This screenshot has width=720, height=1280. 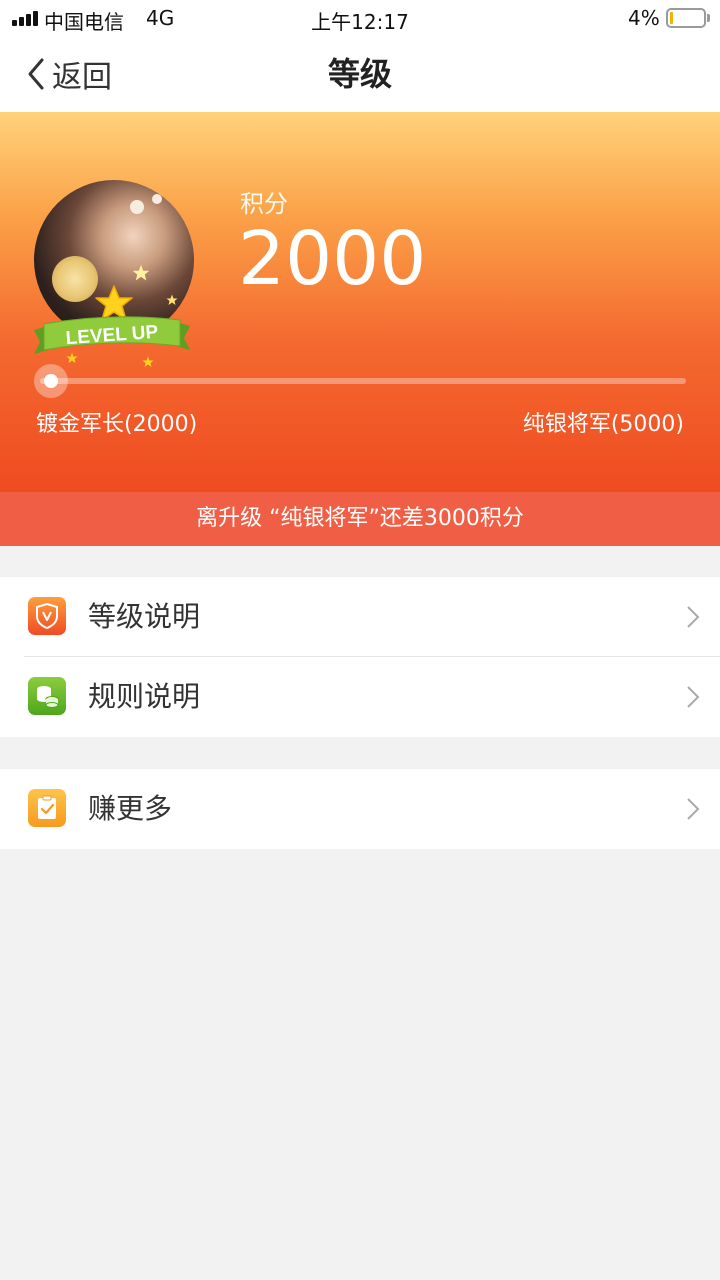 What do you see at coordinates (144, 696) in the screenshot?
I see `rules-label: 规则说明` at bounding box center [144, 696].